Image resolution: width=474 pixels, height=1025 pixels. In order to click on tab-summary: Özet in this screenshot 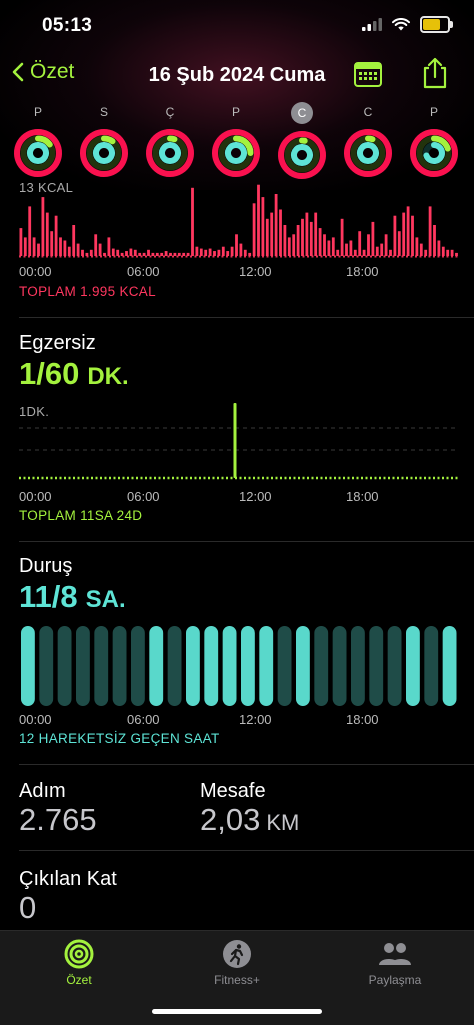, I will do `click(79, 963)`.